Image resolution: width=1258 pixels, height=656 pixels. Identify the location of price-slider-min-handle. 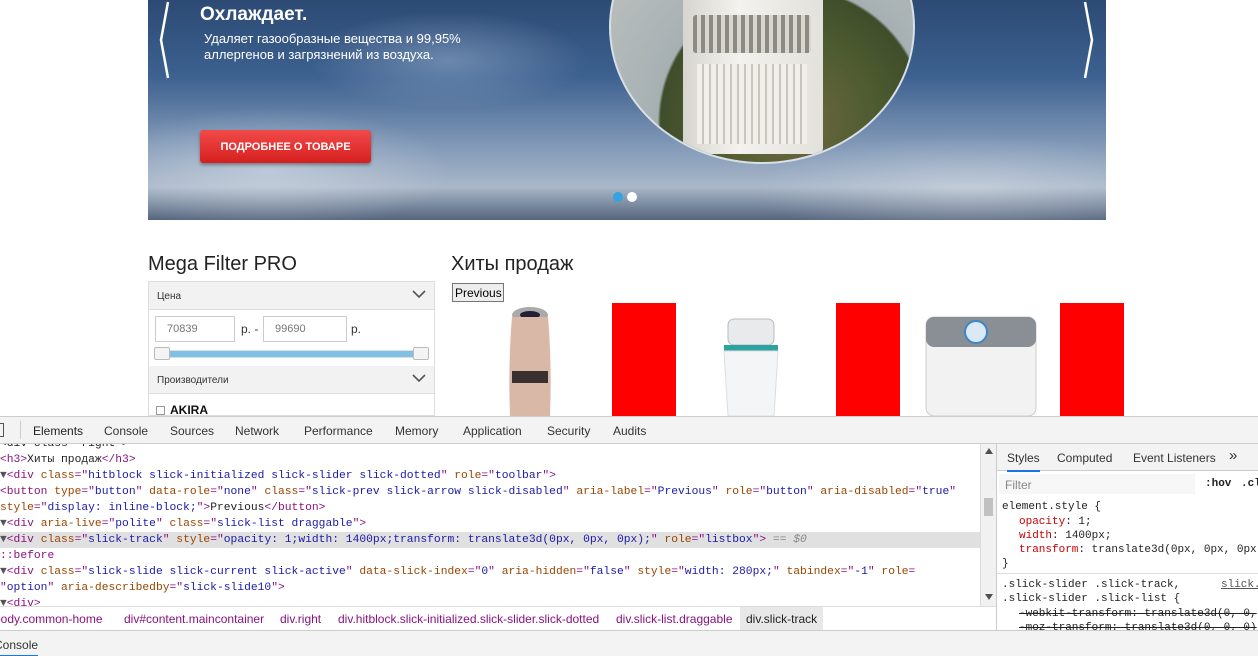
(162, 353).